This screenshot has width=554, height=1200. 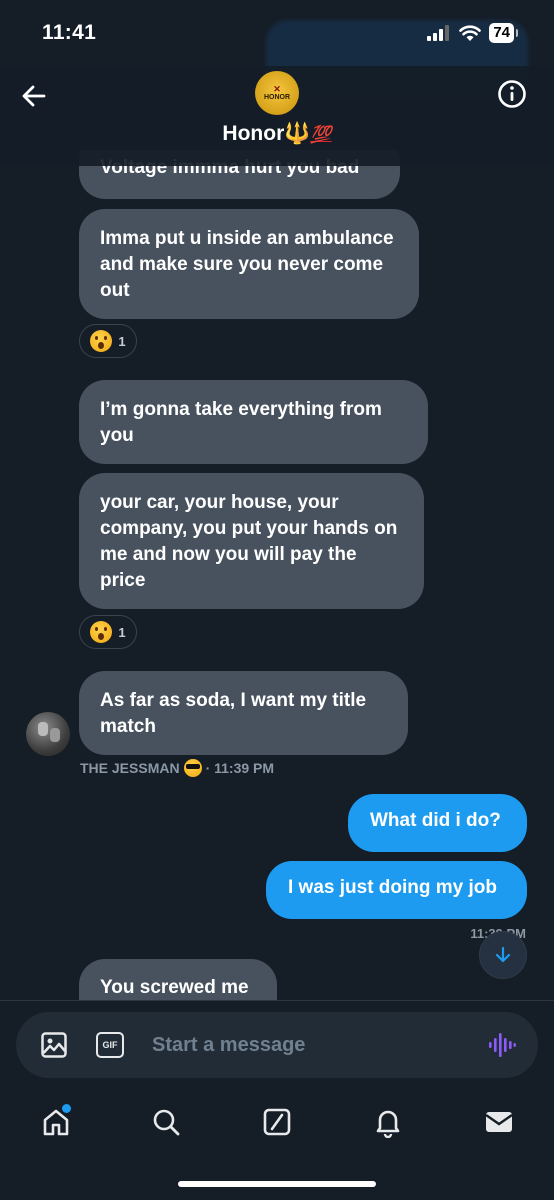 What do you see at coordinates (174, 987) in the screenshot?
I see `message-text: You screwed me` at bounding box center [174, 987].